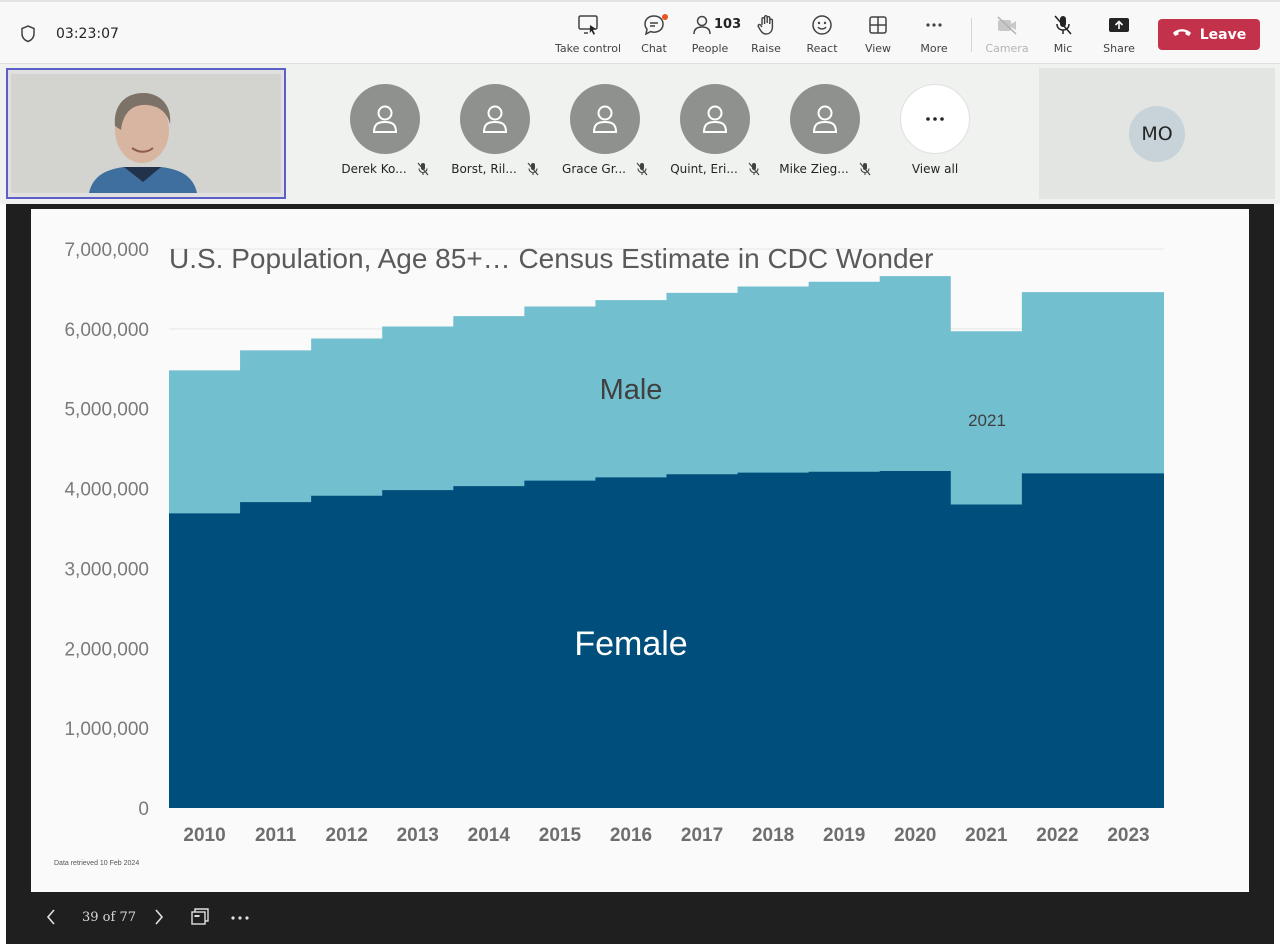 The image size is (1280, 950). I want to click on view-all-circle, so click(935, 119).